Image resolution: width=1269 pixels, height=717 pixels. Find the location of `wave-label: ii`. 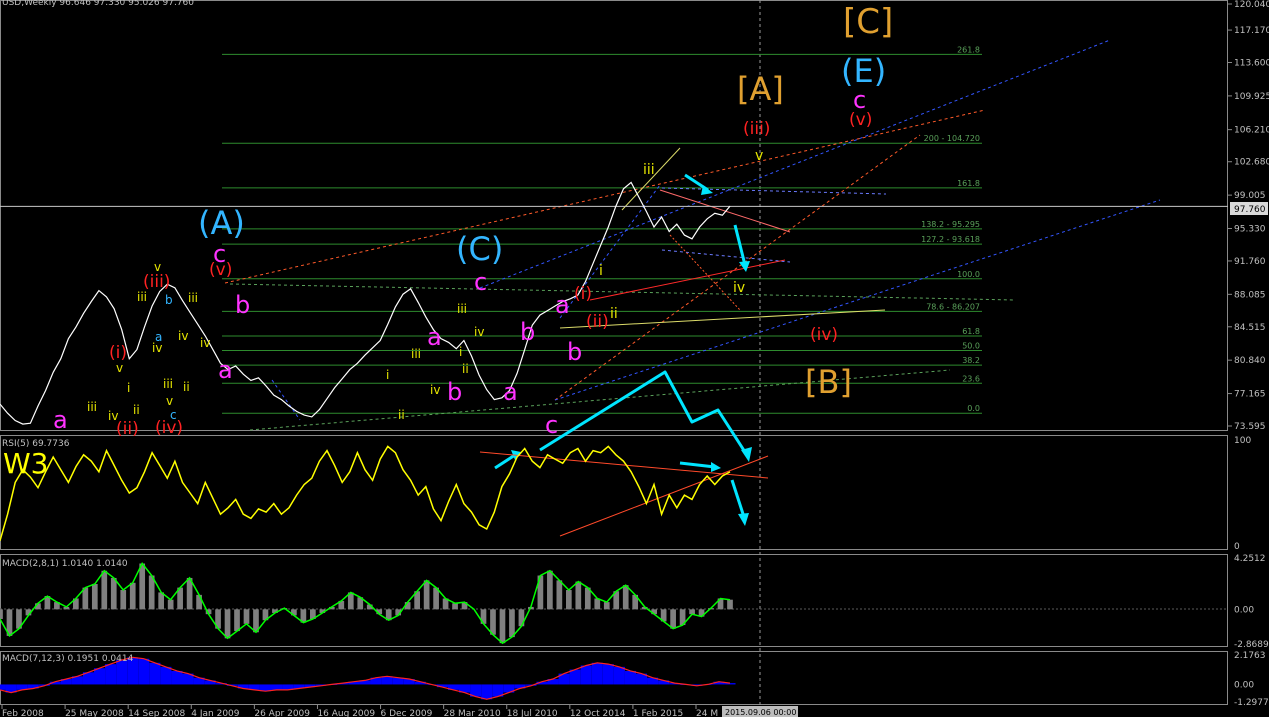

wave-label: ii is located at coordinates (614, 314).